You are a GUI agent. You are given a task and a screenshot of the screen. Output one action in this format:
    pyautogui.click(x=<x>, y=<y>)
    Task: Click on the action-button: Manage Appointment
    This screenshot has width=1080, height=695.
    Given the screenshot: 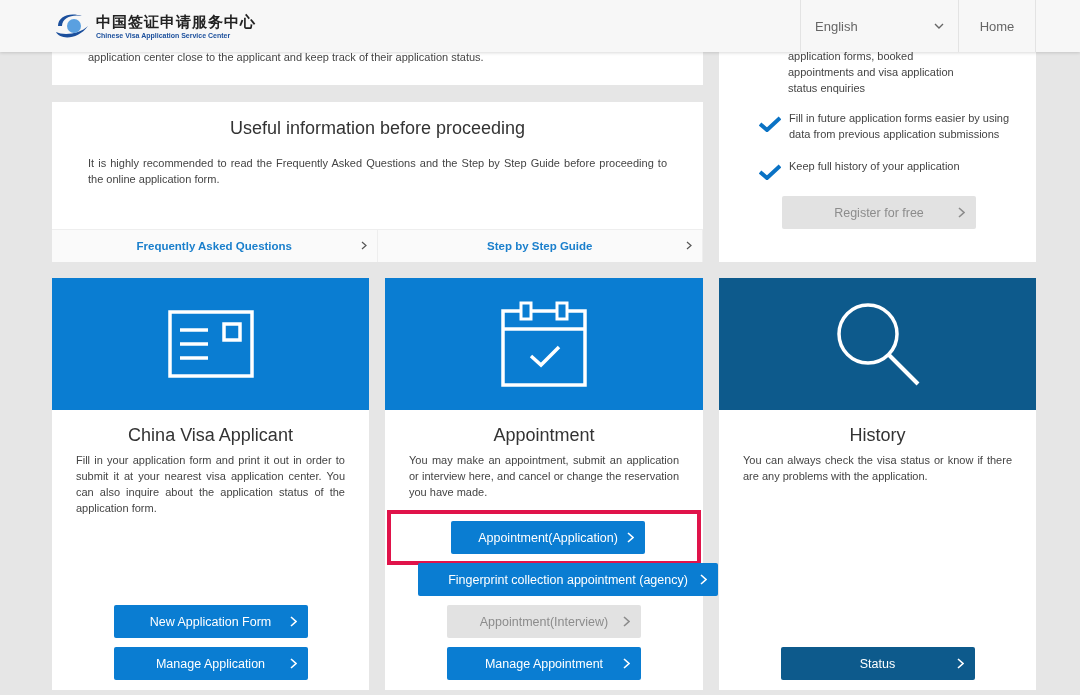 What is the action you would take?
    pyautogui.click(x=544, y=663)
    